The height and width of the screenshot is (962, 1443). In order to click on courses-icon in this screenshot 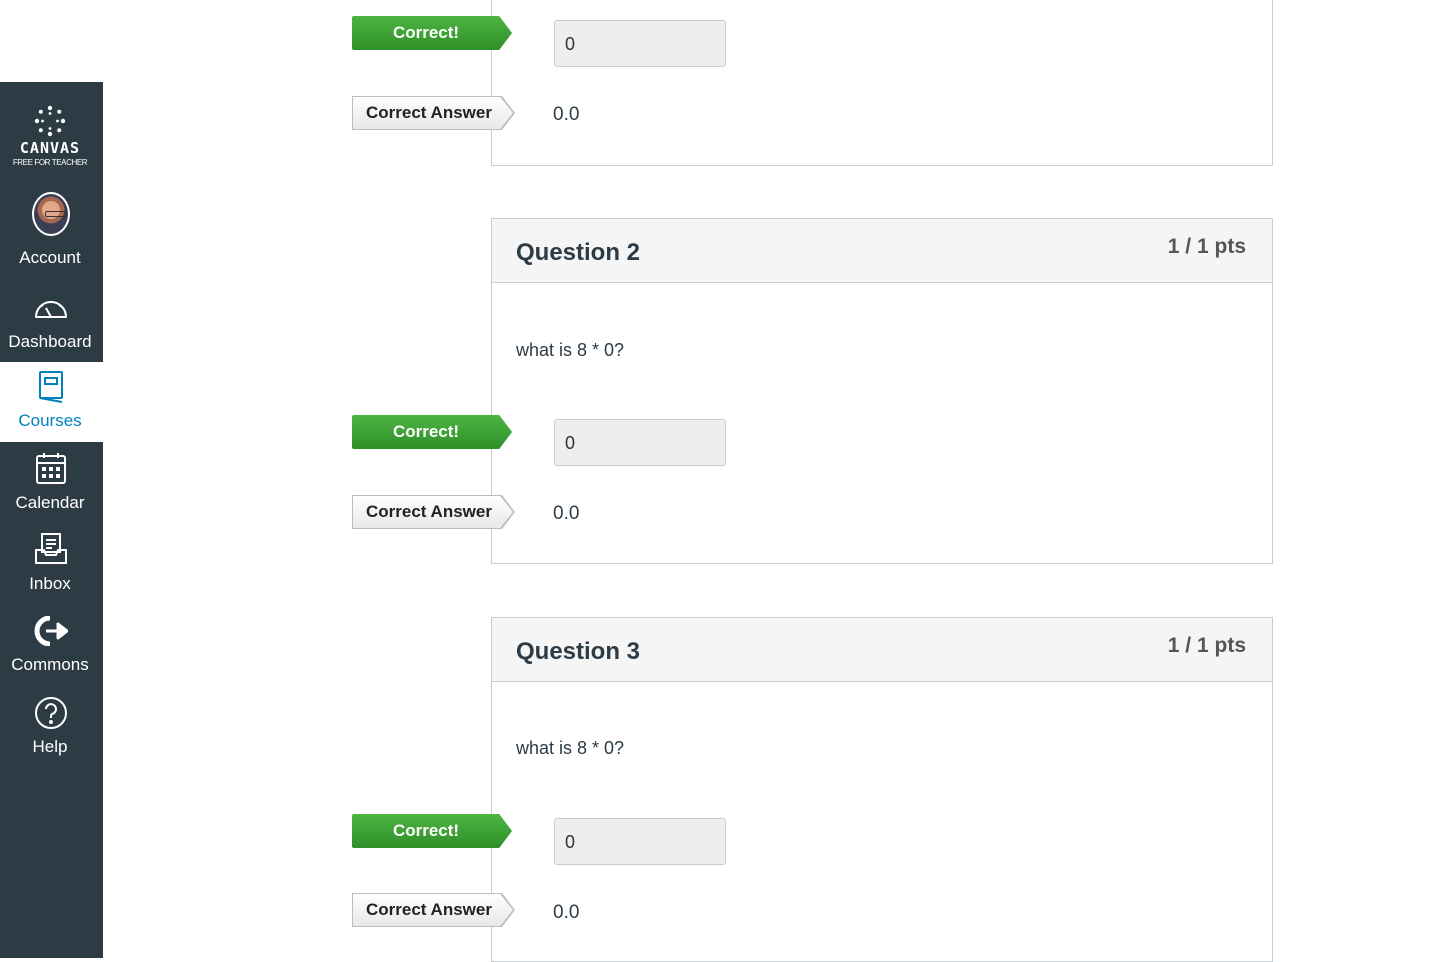, I will do `click(51, 387)`.